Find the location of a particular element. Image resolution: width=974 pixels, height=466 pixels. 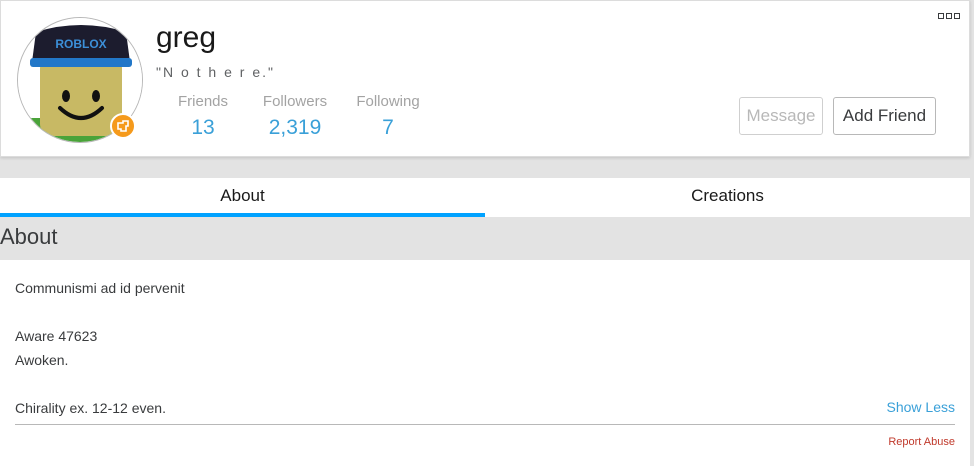

about-line: Awoken. is located at coordinates (42, 360).